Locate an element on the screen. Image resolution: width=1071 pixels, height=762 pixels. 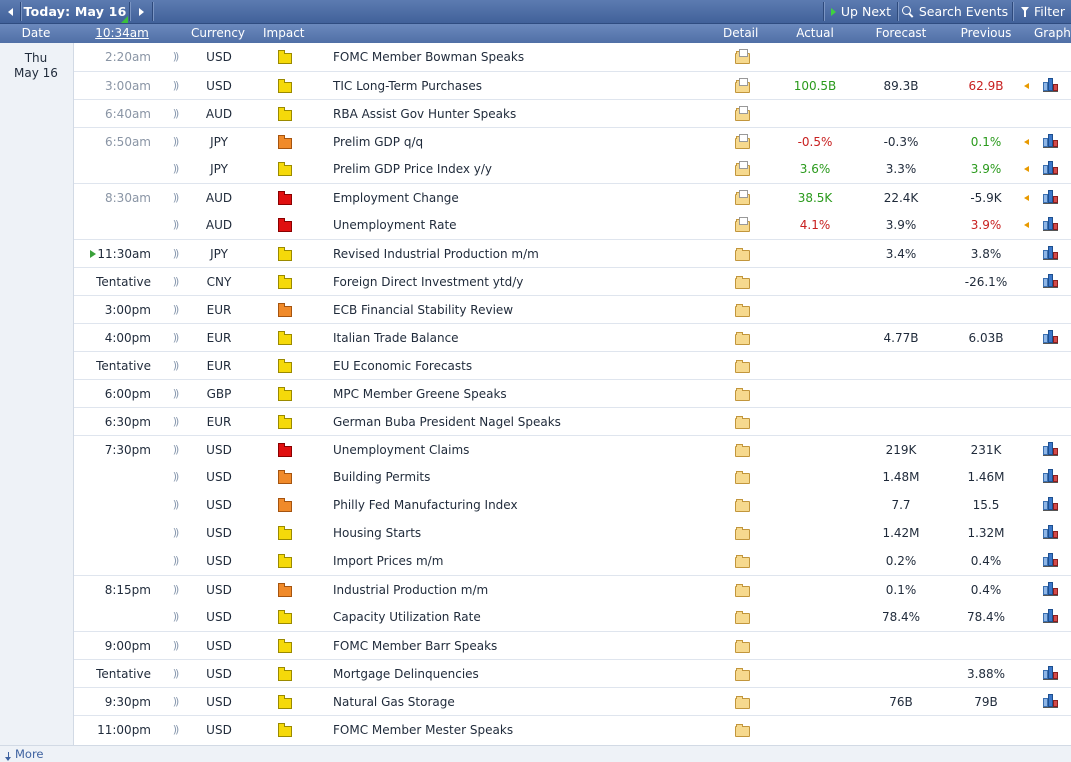
table-row: )) USD Housing Starts 1.42M 1.32M is located at coordinates (572, 533).